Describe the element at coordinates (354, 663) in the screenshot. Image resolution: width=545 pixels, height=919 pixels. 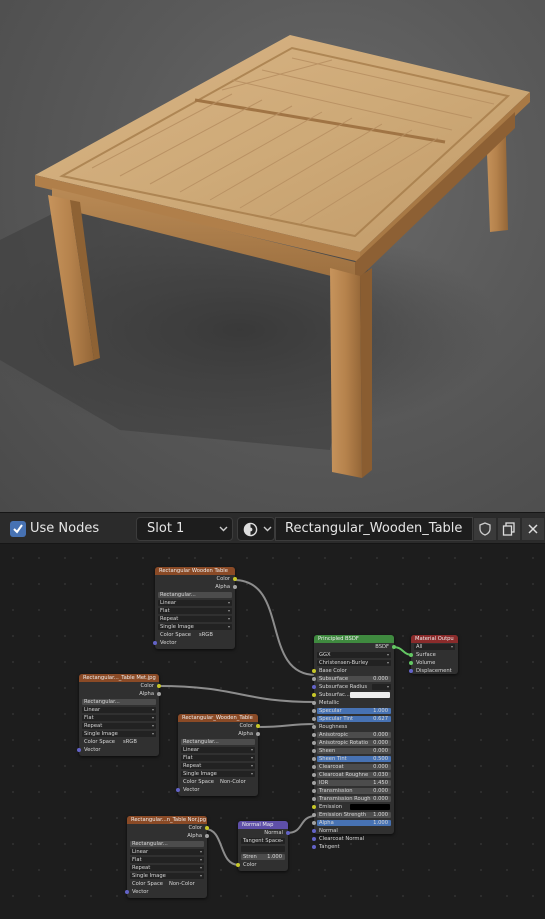
I see `subsurface-method-dropdown: Christensen-Burley` at that location.